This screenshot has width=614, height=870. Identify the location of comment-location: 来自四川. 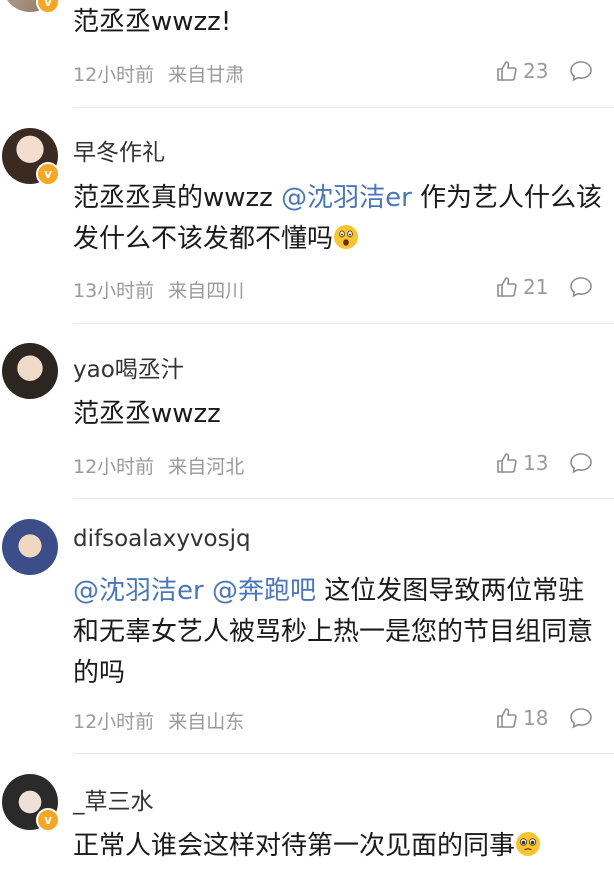
(206, 291).